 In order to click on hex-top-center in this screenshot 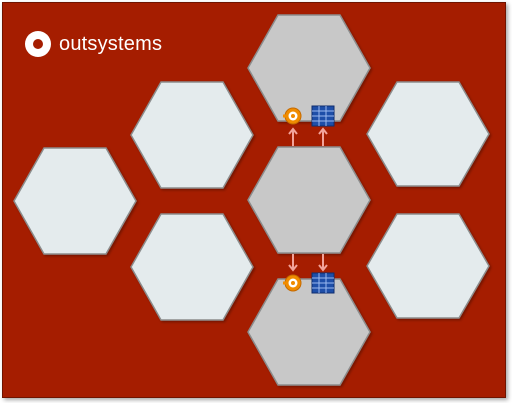, I will do `click(309, 68)`.